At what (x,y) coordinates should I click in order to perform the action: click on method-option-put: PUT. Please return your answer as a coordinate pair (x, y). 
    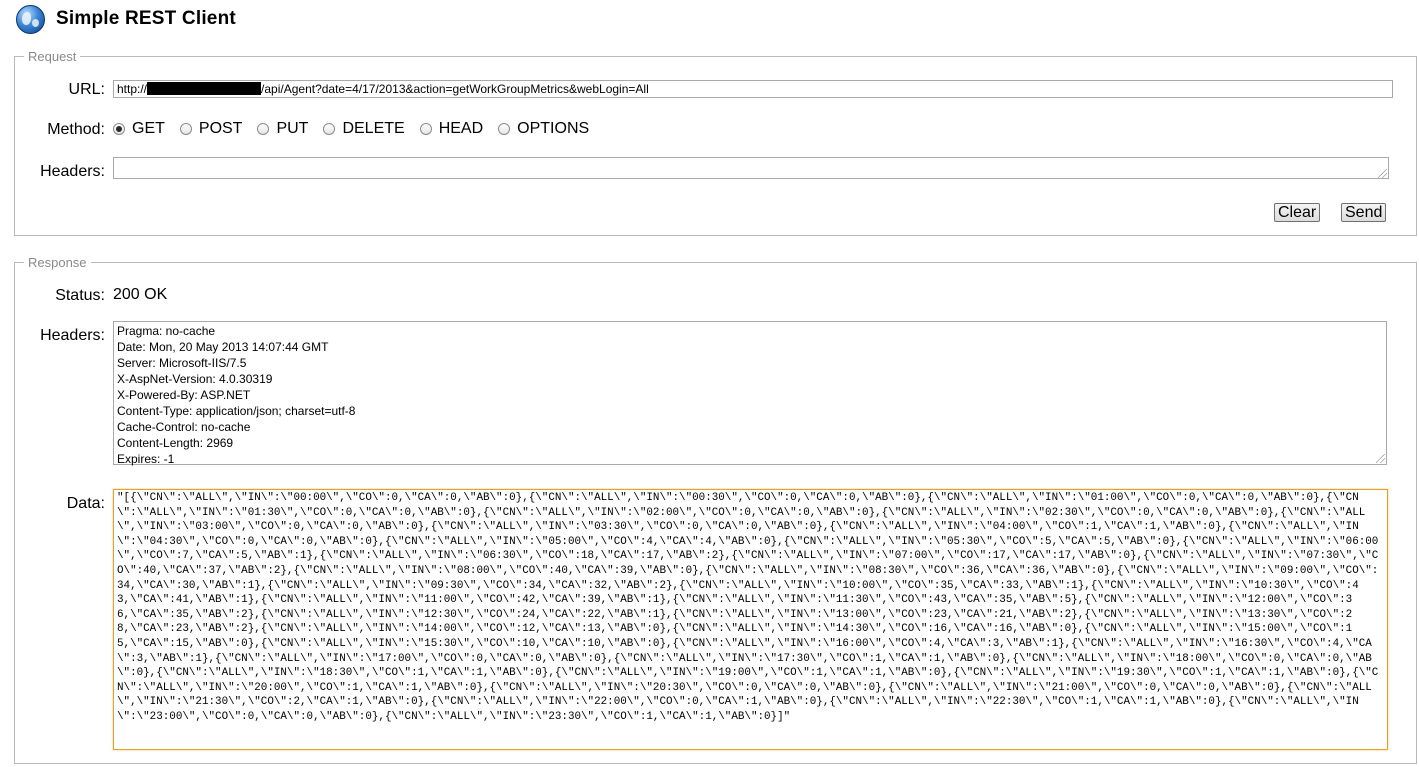
    Looking at the image, I should click on (282, 129).